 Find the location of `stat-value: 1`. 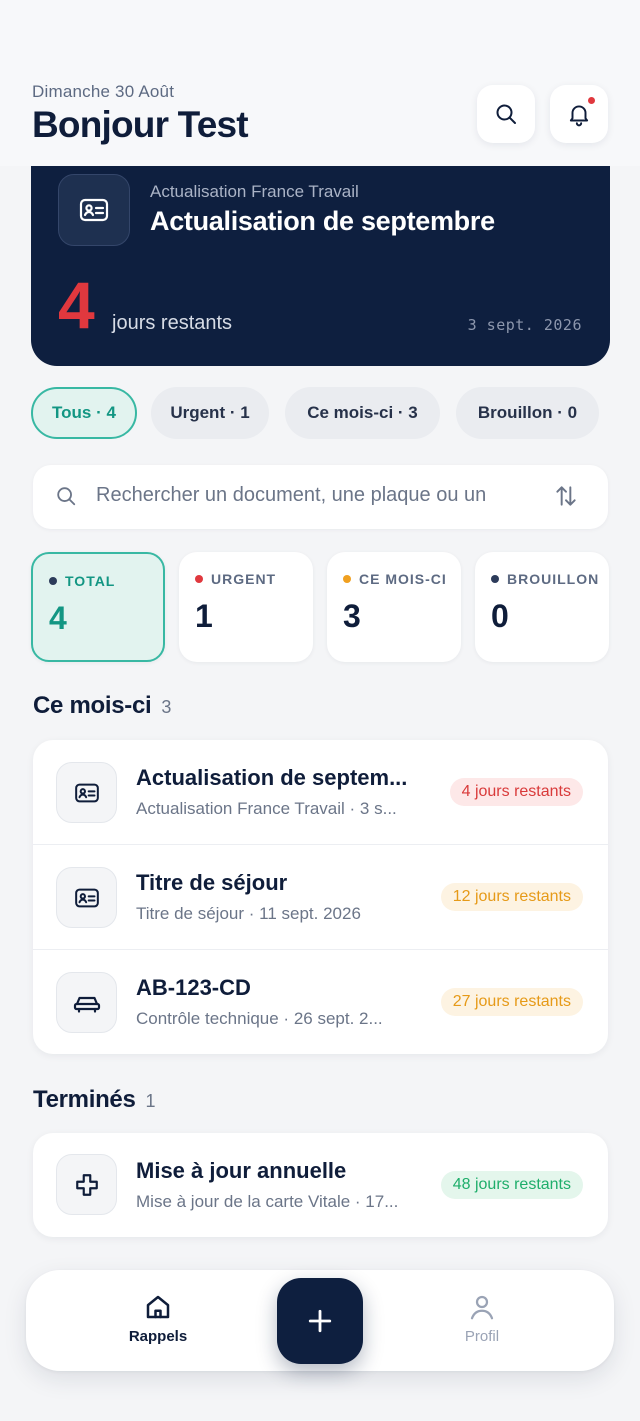

stat-value: 1 is located at coordinates (204, 616).